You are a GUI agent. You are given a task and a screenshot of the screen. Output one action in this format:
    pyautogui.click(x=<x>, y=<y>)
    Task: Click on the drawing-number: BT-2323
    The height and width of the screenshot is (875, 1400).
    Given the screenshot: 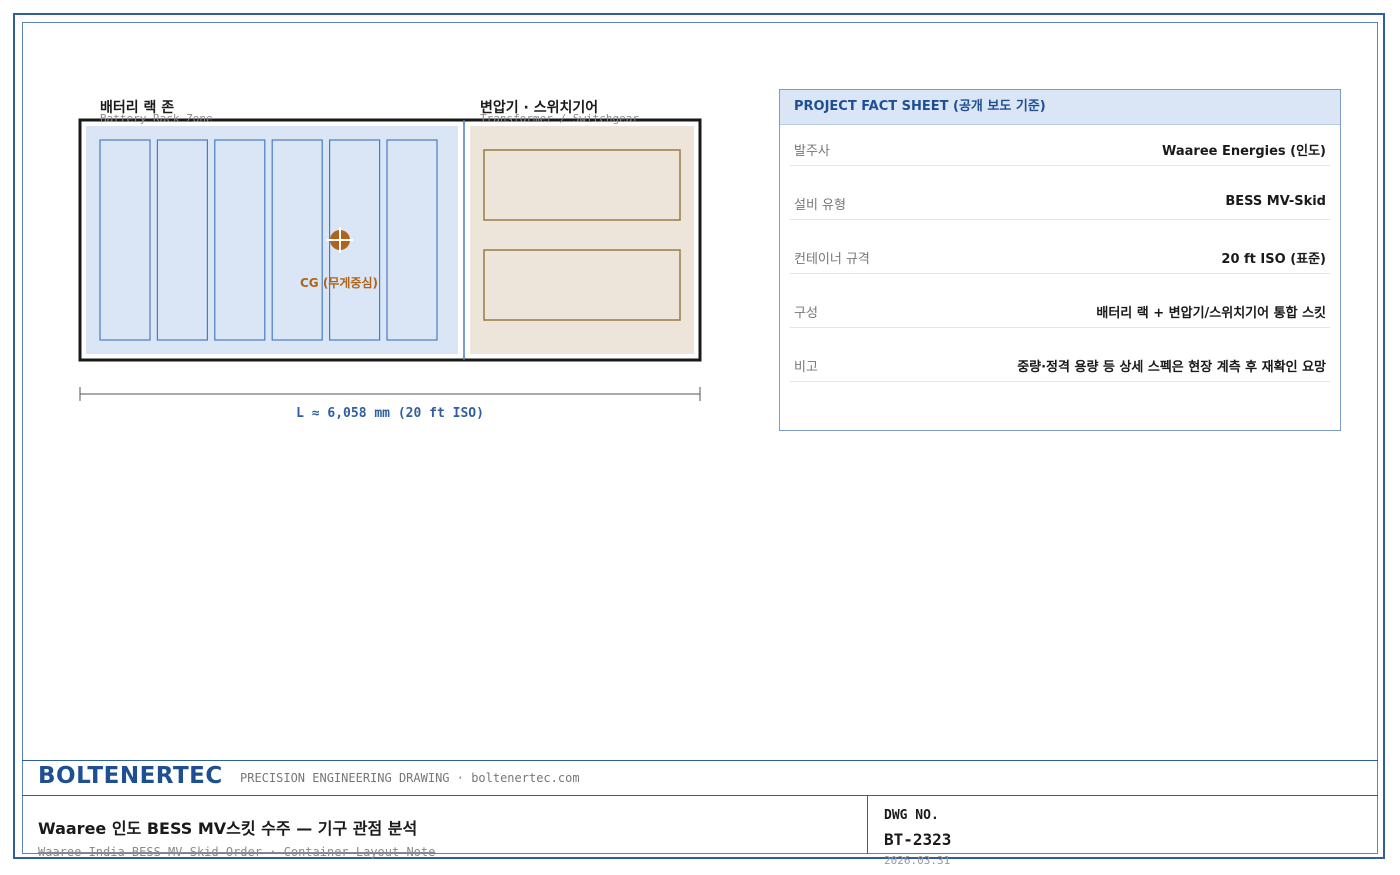 What is the action you would take?
    pyautogui.click(x=918, y=839)
    